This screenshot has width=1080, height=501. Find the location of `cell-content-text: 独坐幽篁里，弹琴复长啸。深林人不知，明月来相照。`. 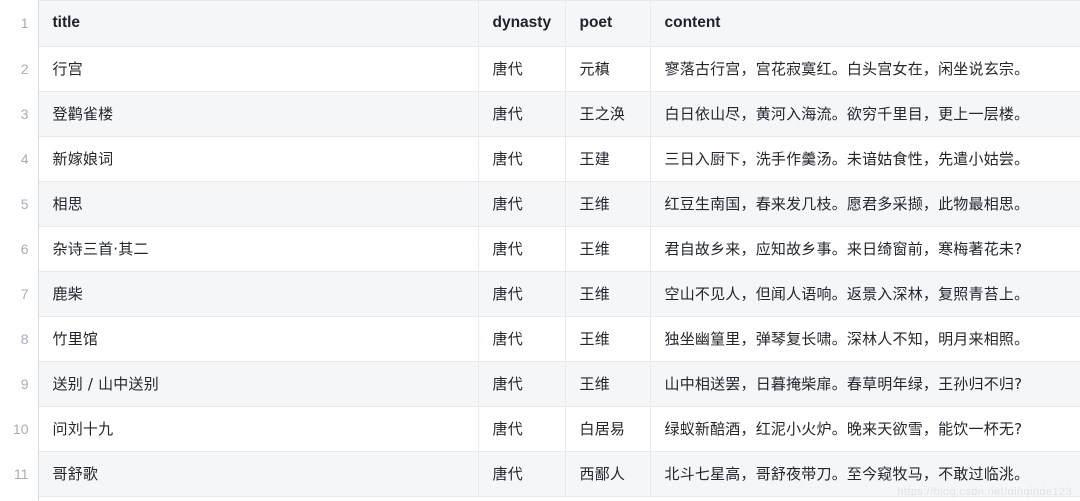

cell-content-text: 独坐幽篁里，弹琴复长啸。深林人不知，明月来相照。 is located at coordinates (847, 339).